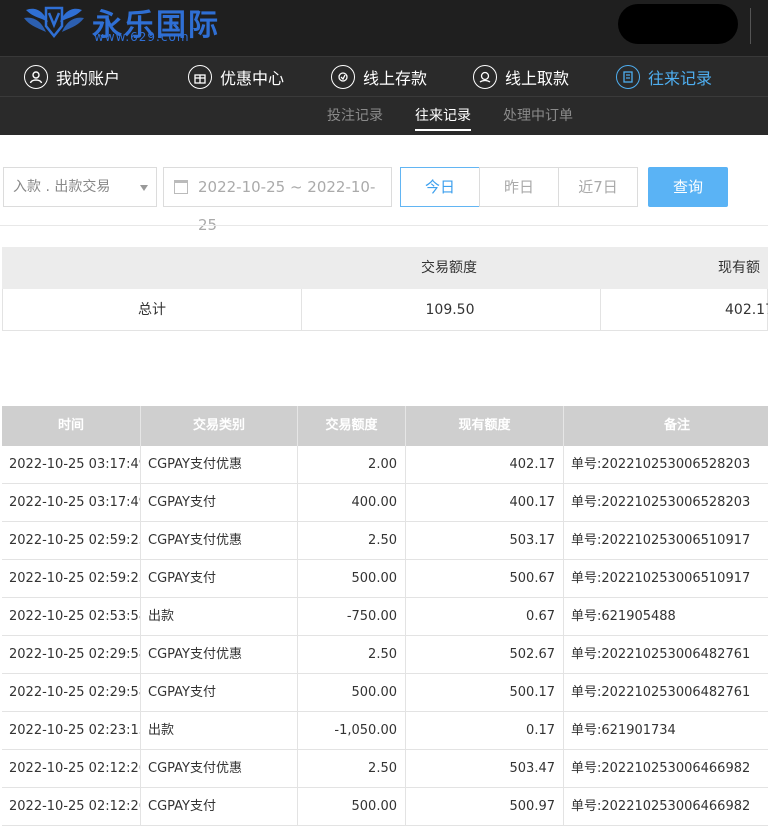  What do you see at coordinates (54, 22) in the screenshot?
I see `logo-emblem-icon` at bounding box center [54, 22].